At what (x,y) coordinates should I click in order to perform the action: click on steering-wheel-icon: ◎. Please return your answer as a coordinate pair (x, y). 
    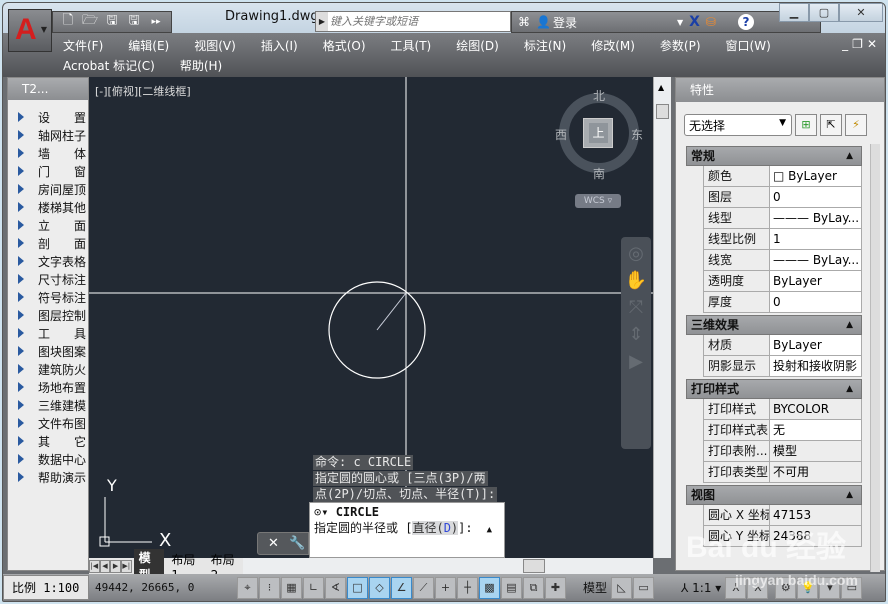
    Looking at the image, I should click on (636, 253).